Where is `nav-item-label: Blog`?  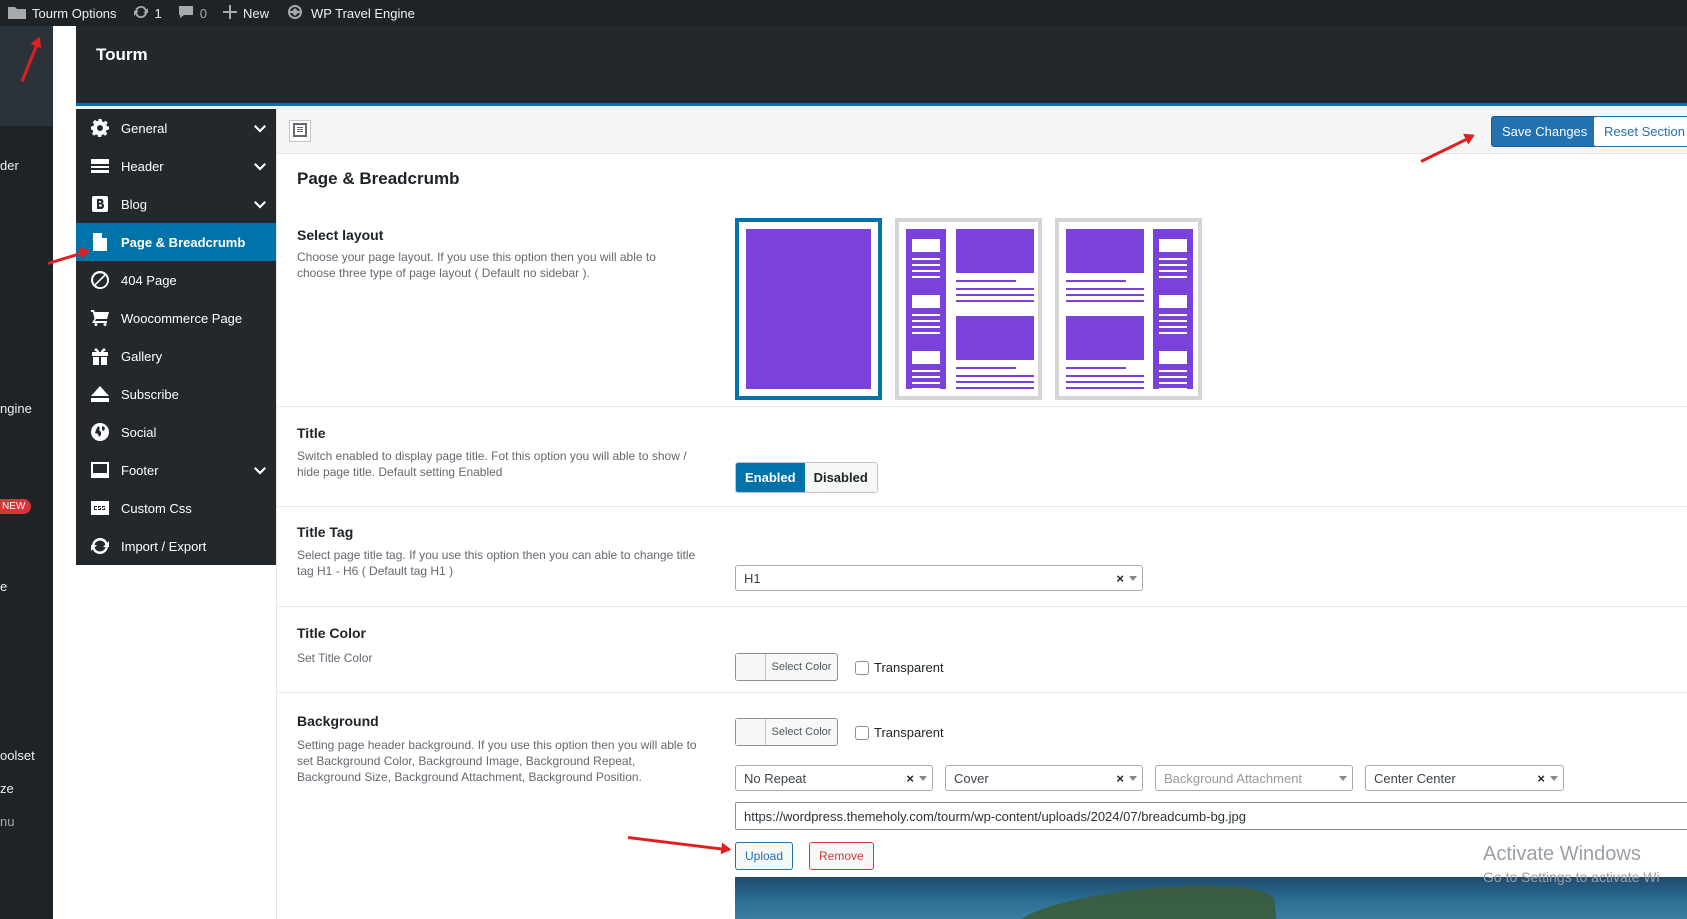 nav-item-label: Blog is located at coordinates (134, 204).